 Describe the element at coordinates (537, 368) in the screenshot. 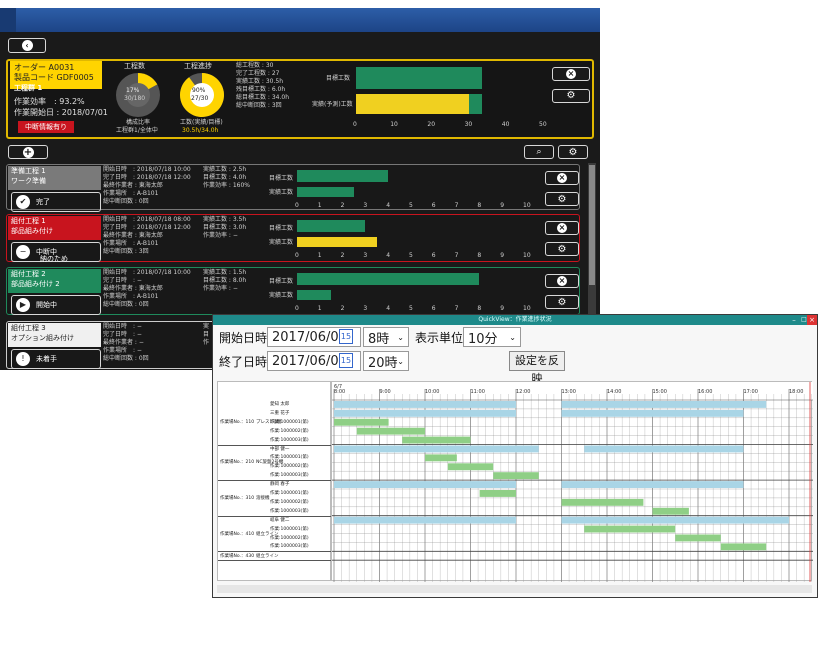

I see `apply-settings-button: 設定を反映` at that location.